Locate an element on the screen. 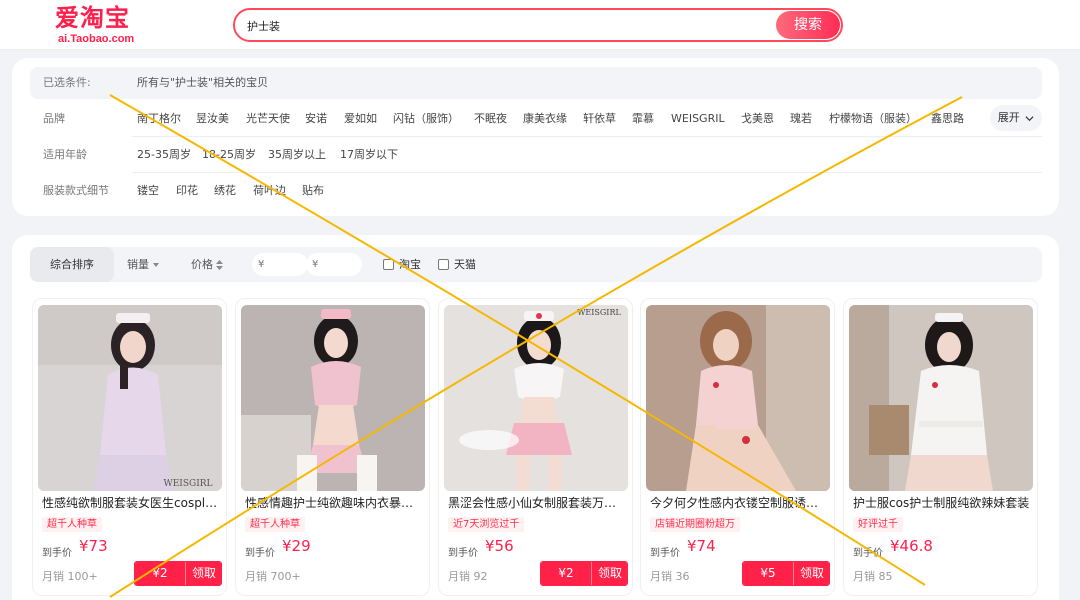 This screenshot has height=600, width=1080. taobao-logo: 爱淘宝 ai.Taobao.com is located at coordinates (105, 26).